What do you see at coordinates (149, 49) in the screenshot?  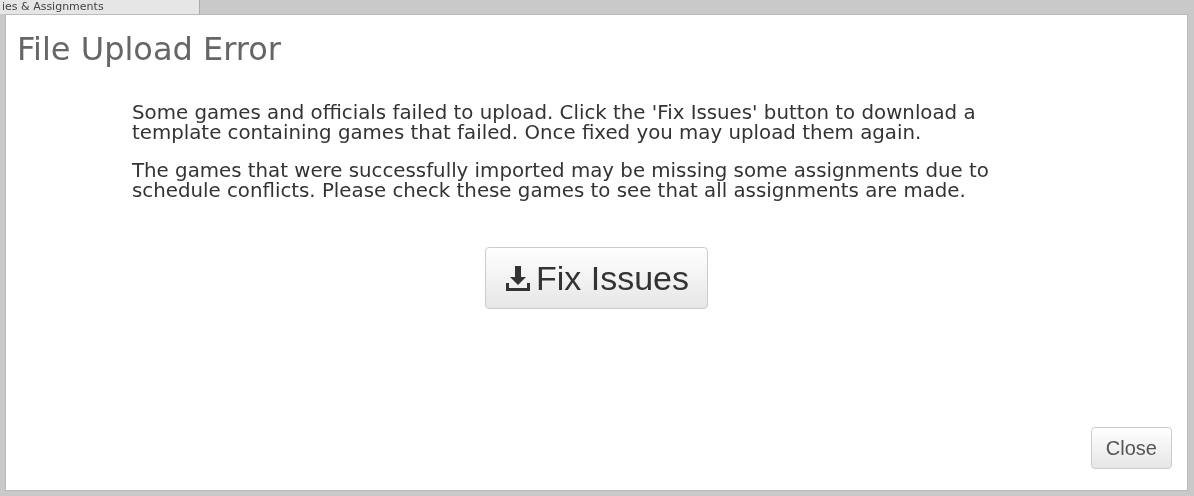 I see `dialog-title: File Upload Error` at bounding box center [149, 49].